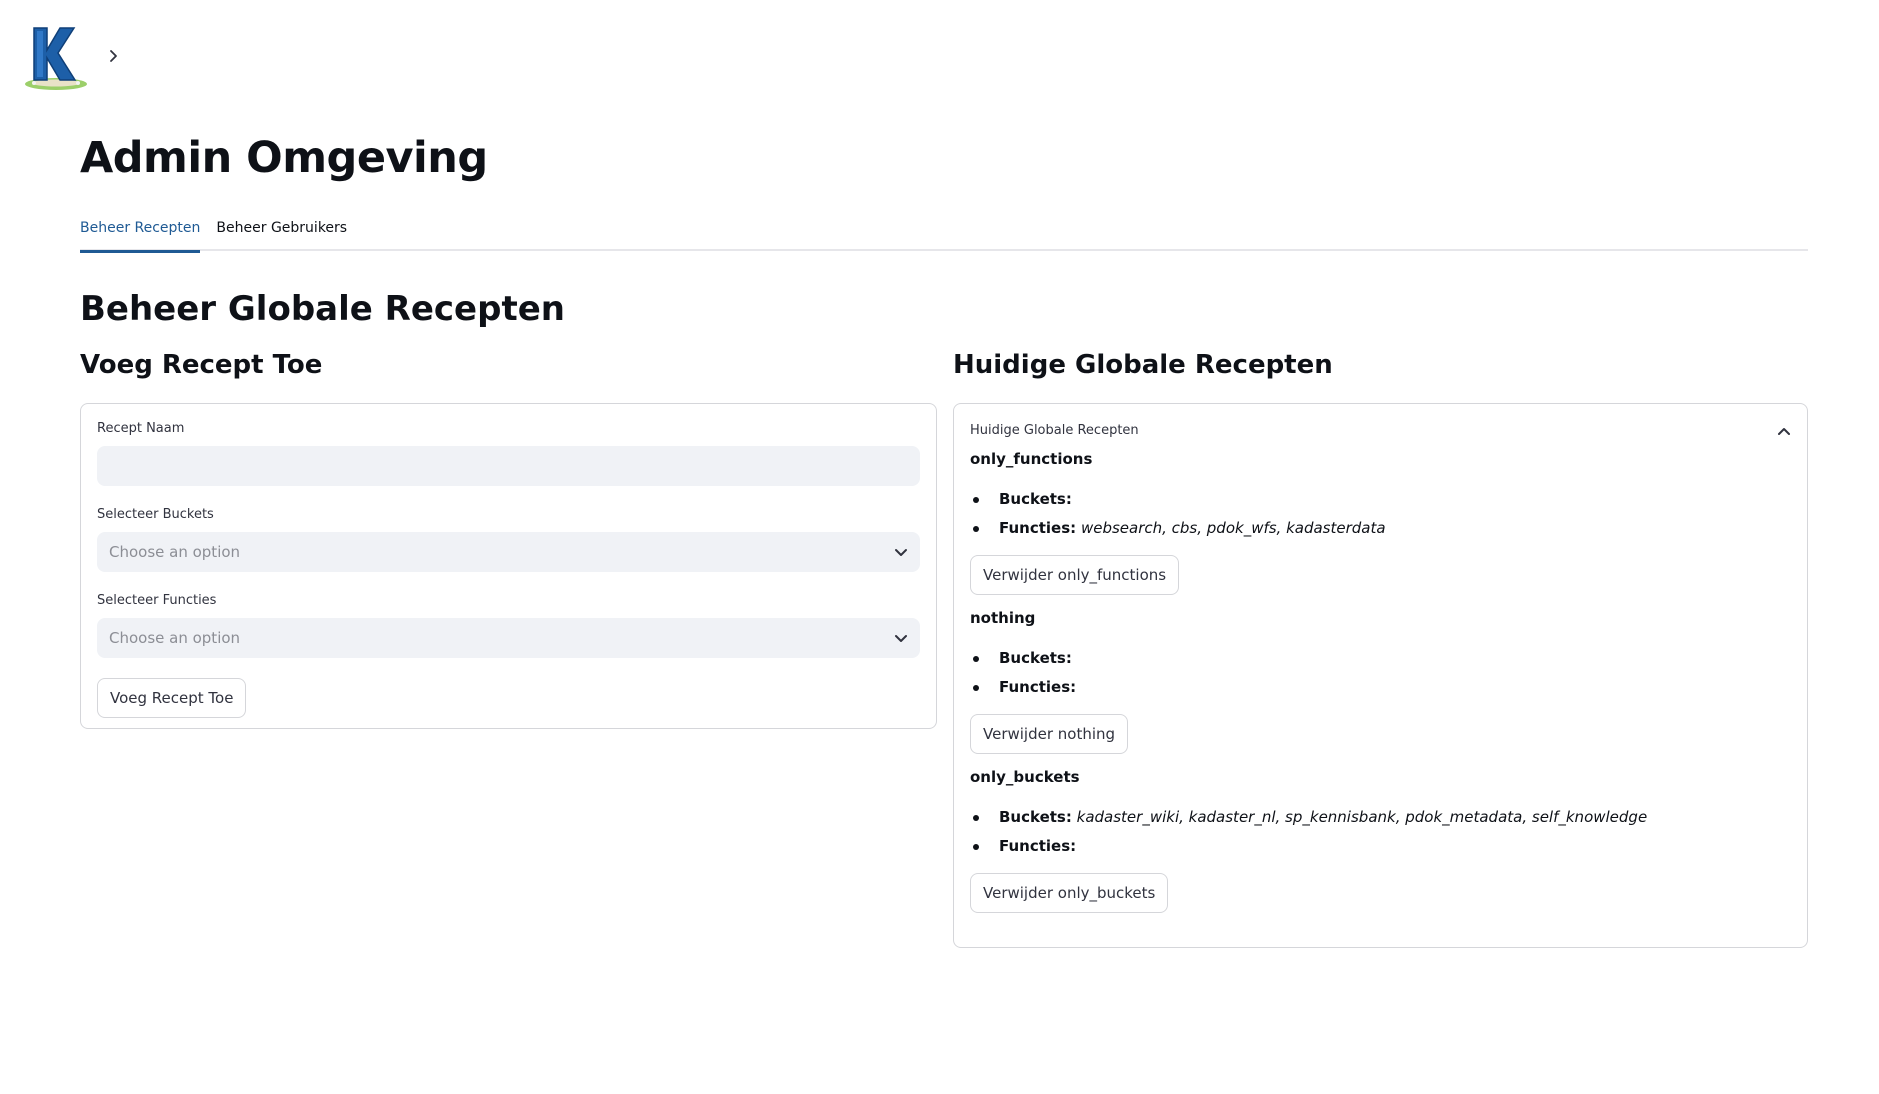 The height and width of the screenshot is (1094, 1879). What do you see at coordinates (1784, 430) in the screenshot?
I see `chevron-up-icon` at bounding box center [1784, 430].